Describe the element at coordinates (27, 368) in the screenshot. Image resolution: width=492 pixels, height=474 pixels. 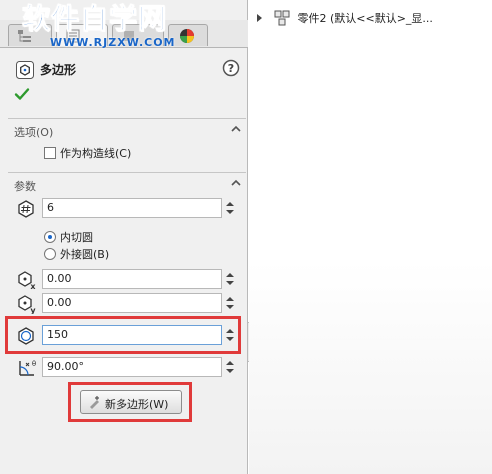
I see `angle-icon: θ` at that location.